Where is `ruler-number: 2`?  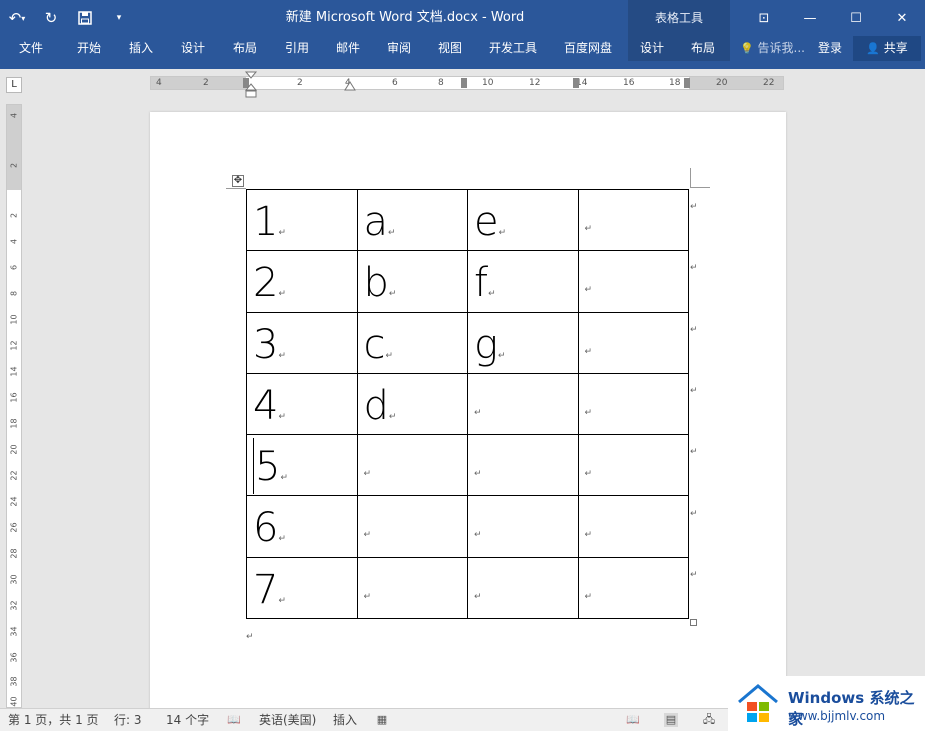 ruler-number: 2 is located at coordinates (14, 165).